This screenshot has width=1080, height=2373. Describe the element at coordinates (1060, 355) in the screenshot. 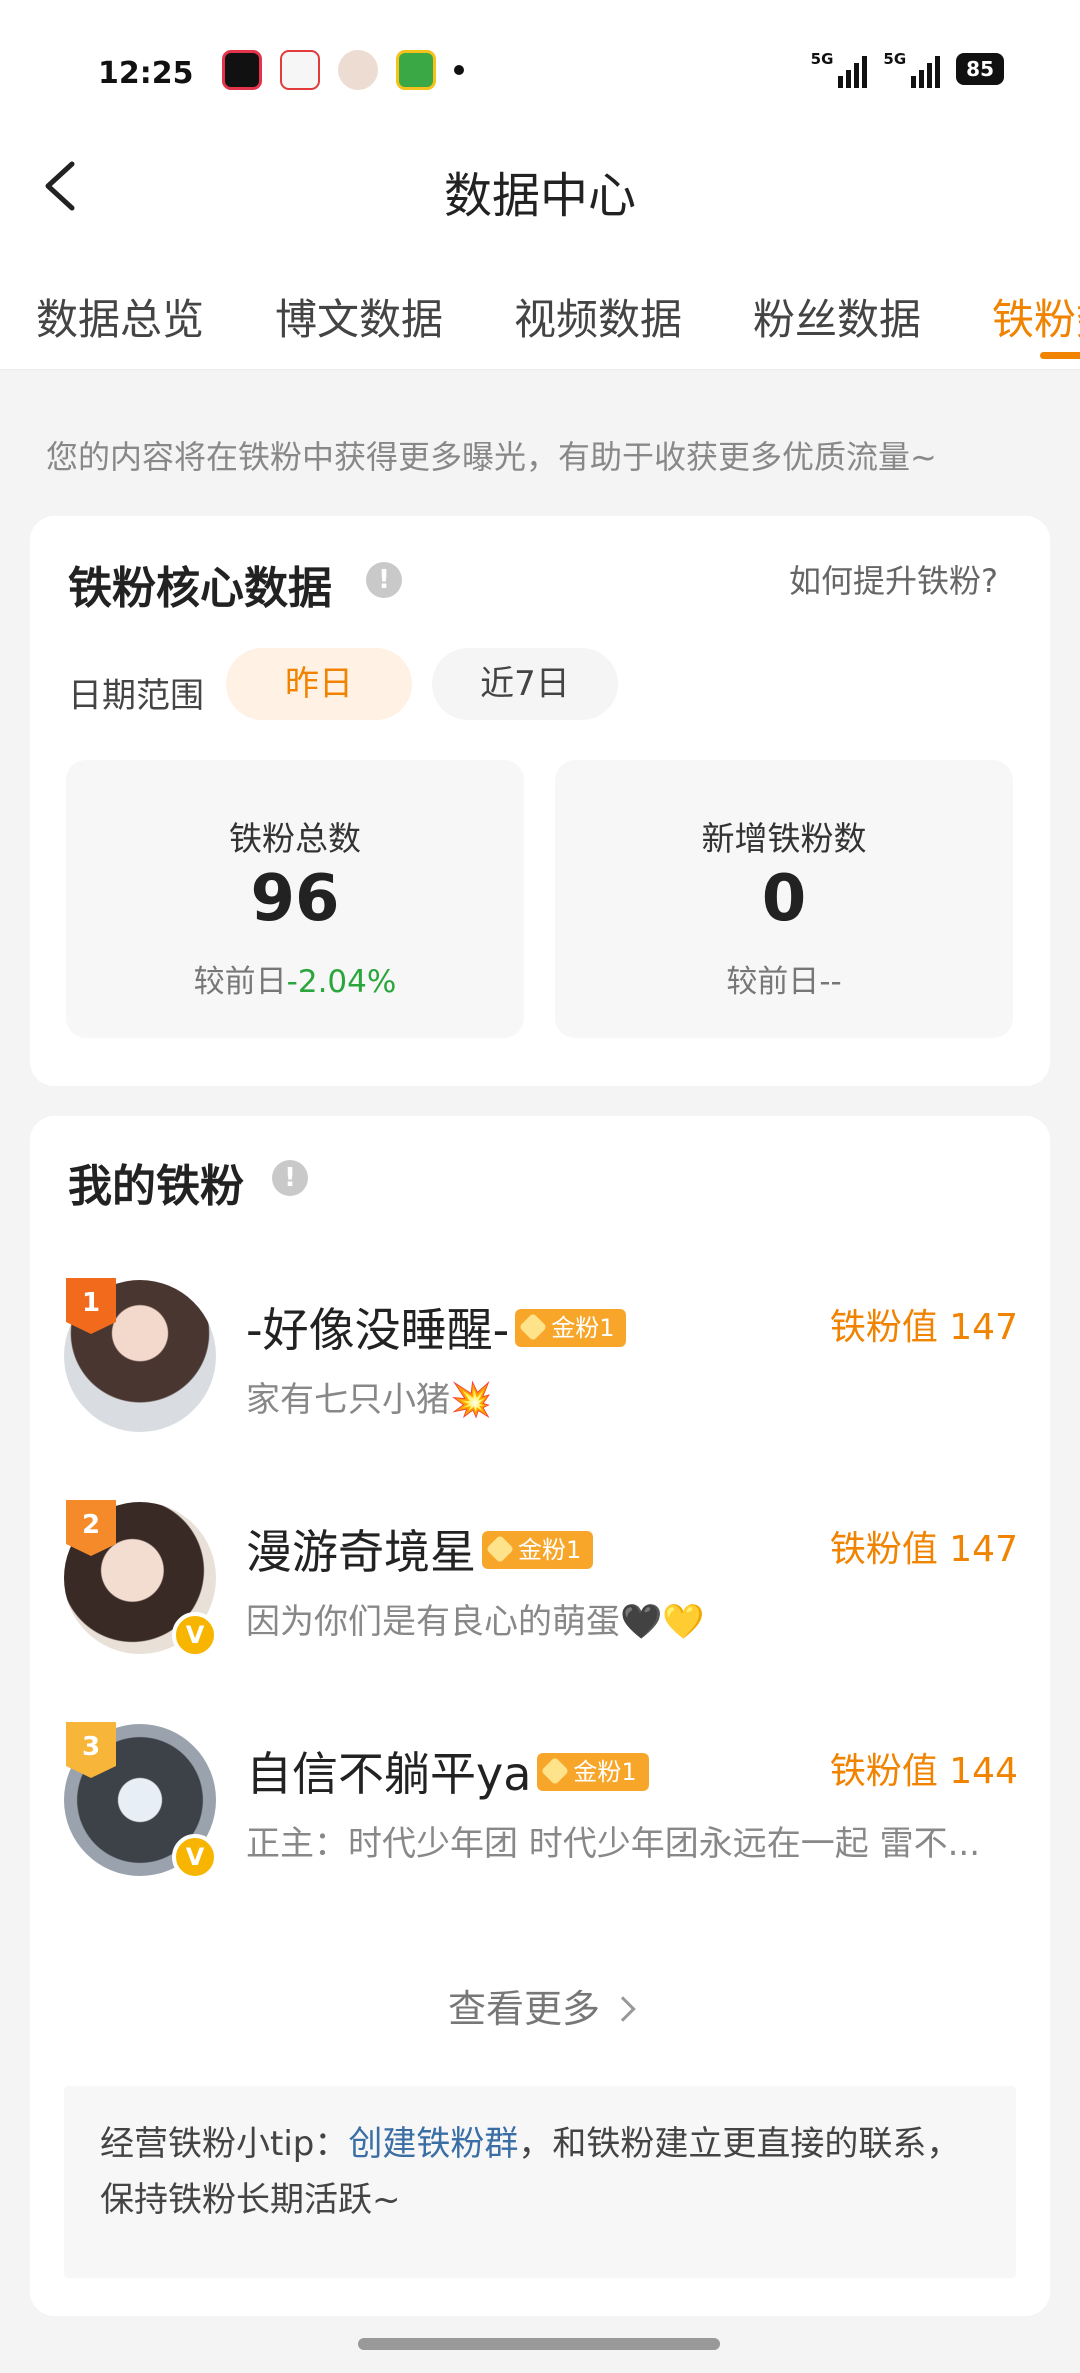

I see `active-tab-indicator` at that location.